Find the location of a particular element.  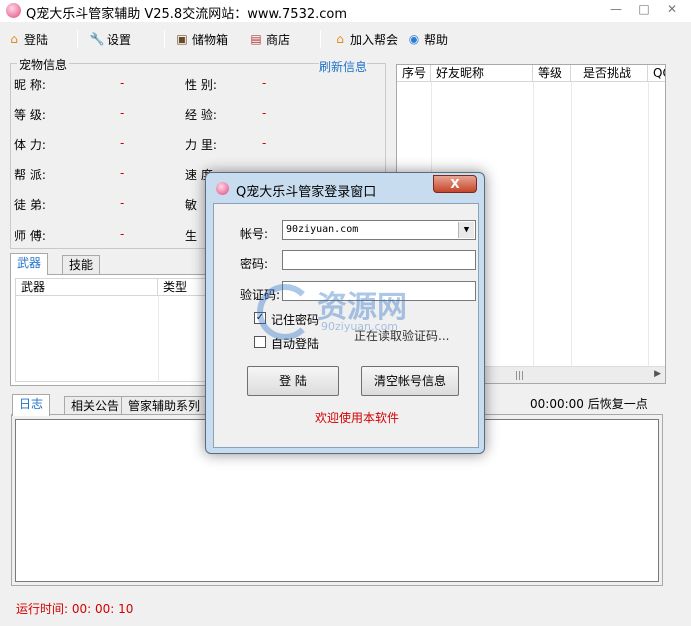

title-bar: Q宠大乐斗管家辅助 V25.8交流网站：www.7532.com — □ ✕ is located at coordinates (345, 11).